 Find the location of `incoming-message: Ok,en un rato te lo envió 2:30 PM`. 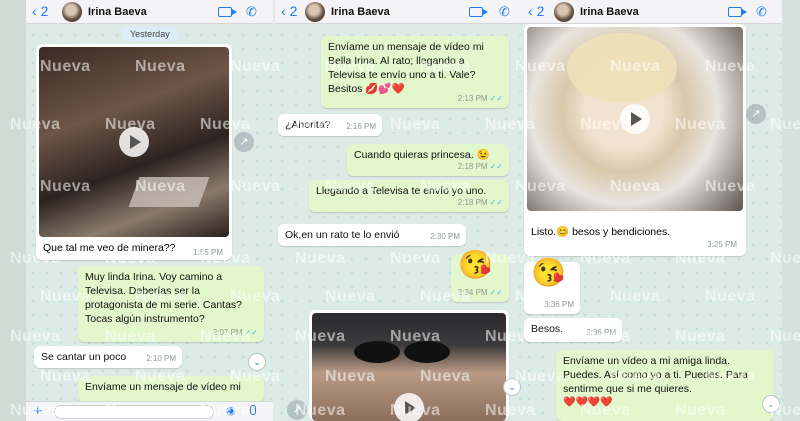

incoming-message: Ok,en un rato te lo envió 2:30 PM is located at coordinates (372, 235).